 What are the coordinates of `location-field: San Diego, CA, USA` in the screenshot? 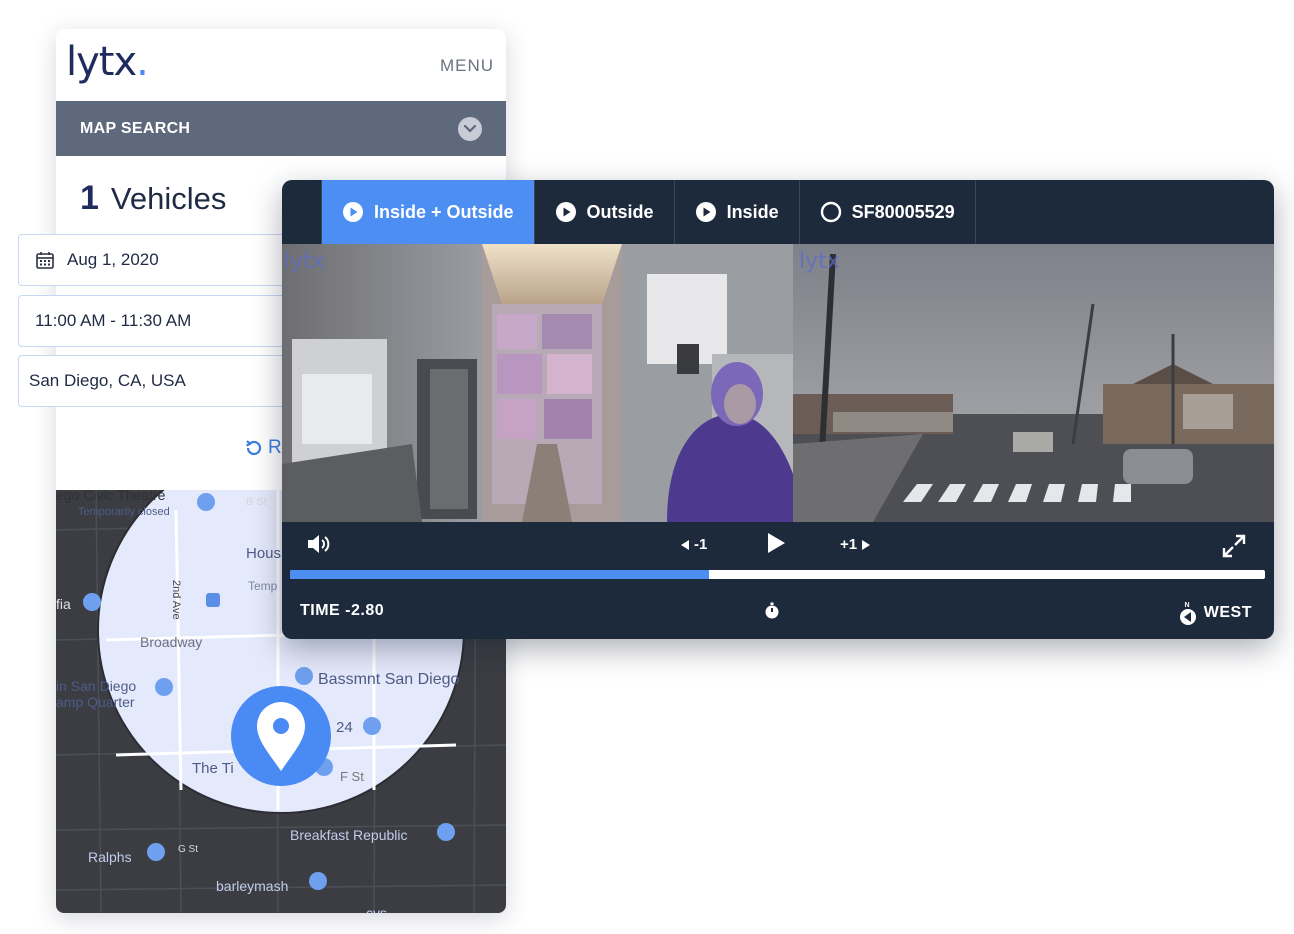 It's located at (163, 381).